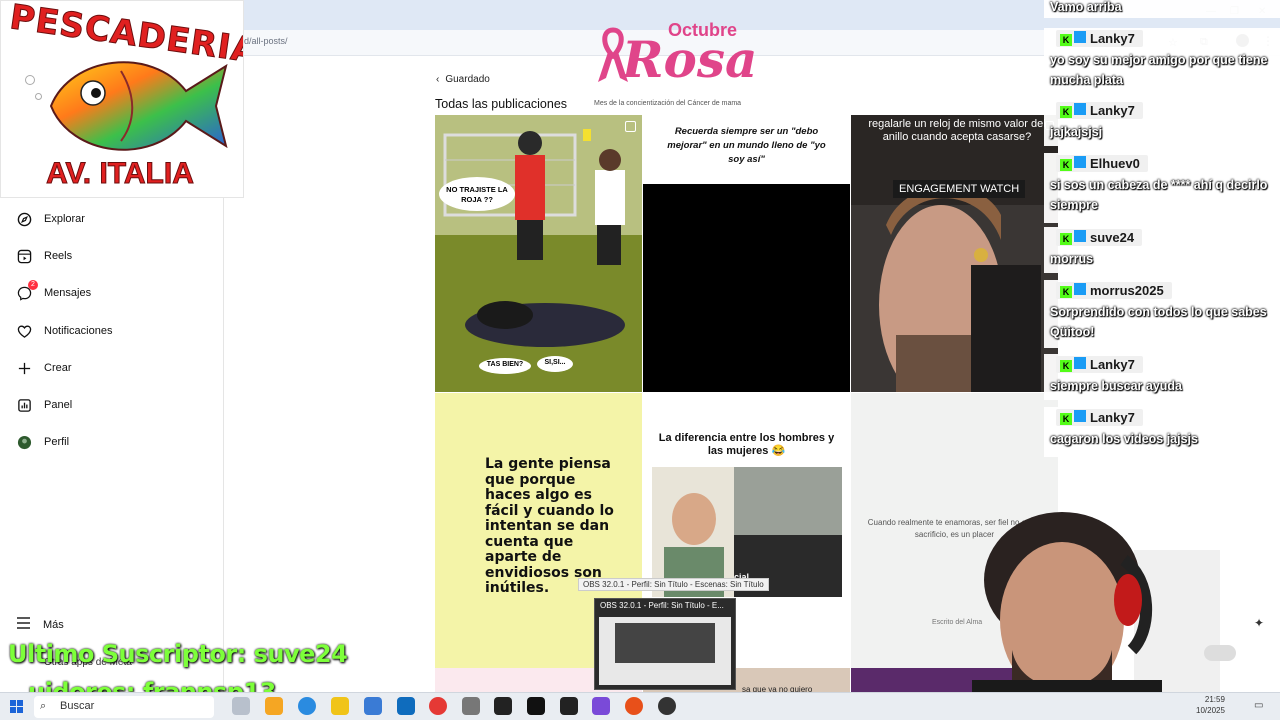 The image size is (1280, 720). Describe the element at coordinates (57, 442) in the screenshot. I see `sidebar-item-label: Perfil` at that location.